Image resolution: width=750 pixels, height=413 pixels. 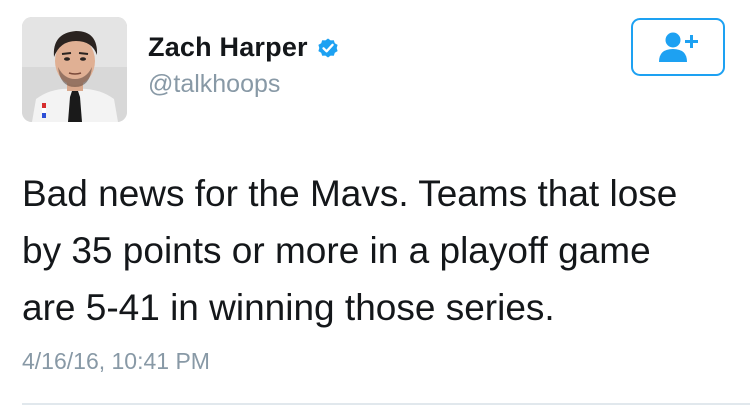 I want to click on divider, so click(x=386, y=404).